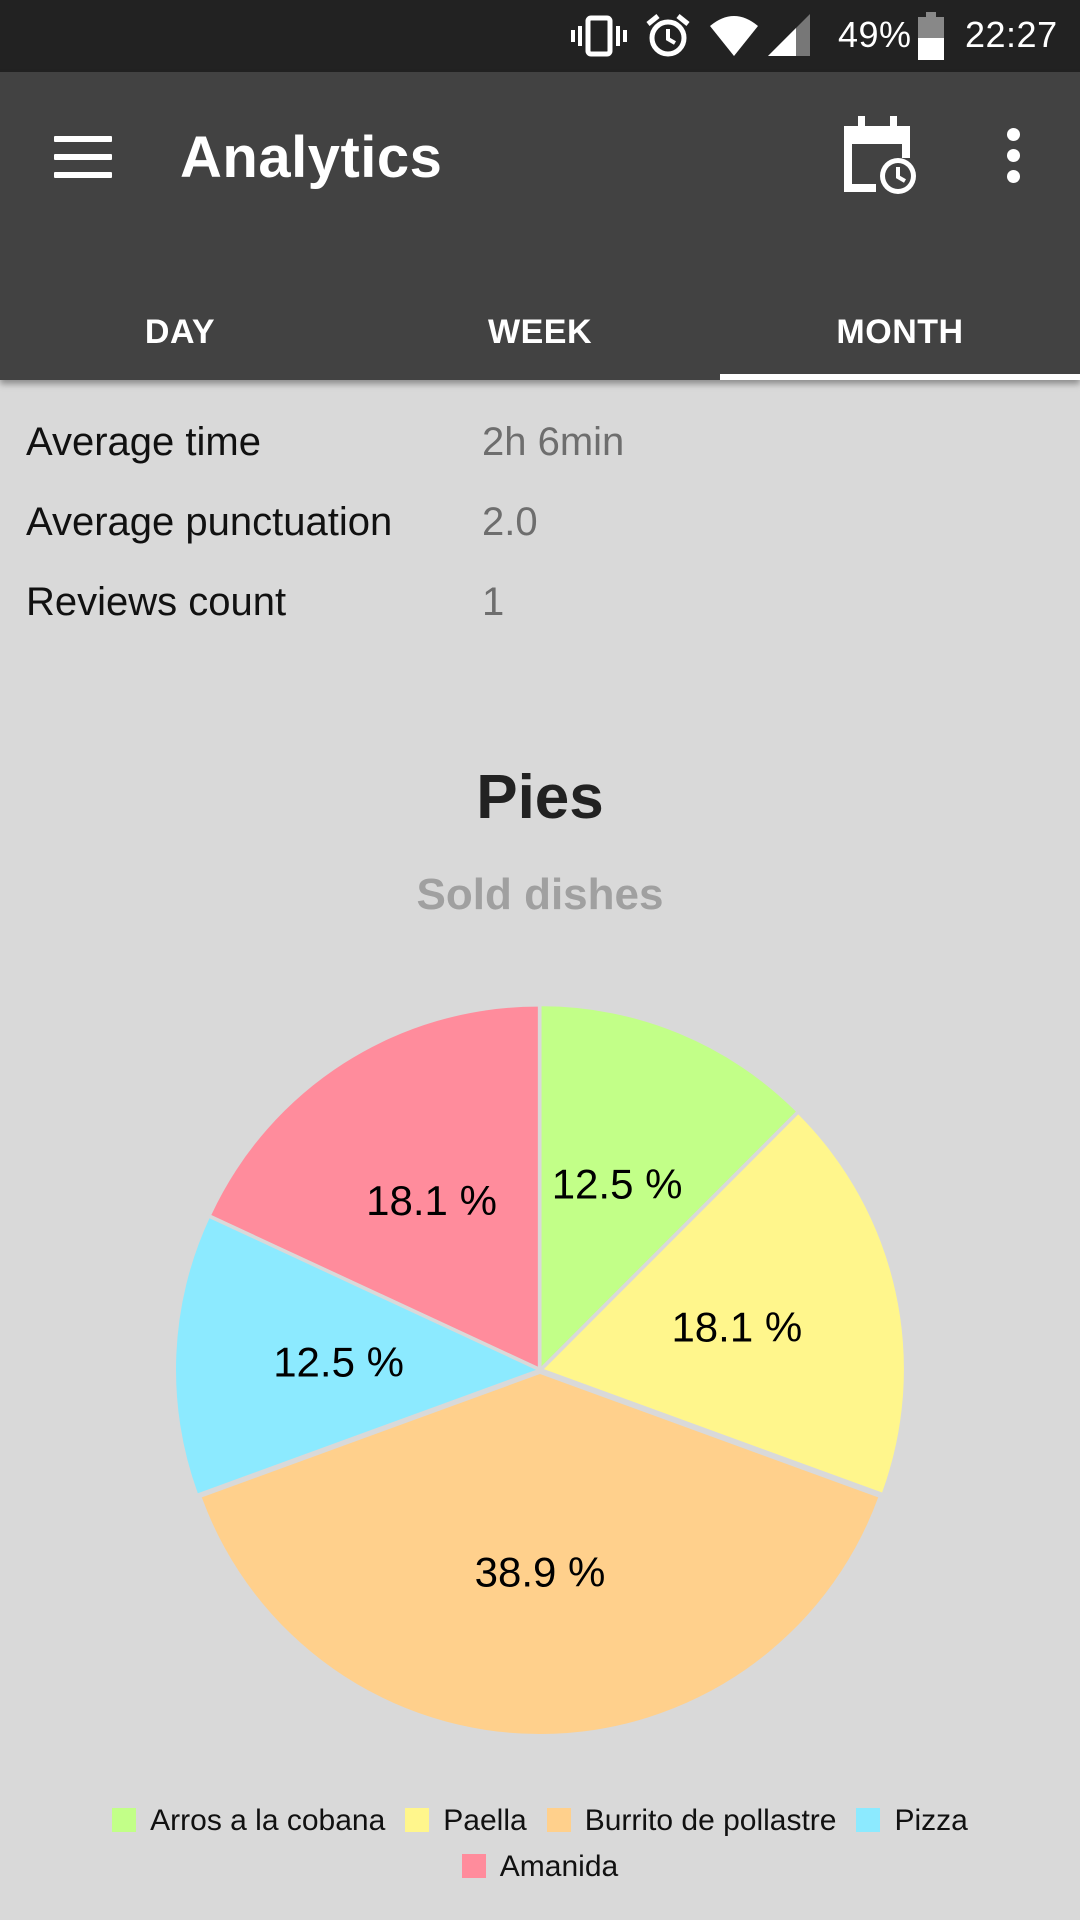 The height and width of the screenshot is (1920, 1080). Describe the element at coordinates (156, 602) in the screenshot. I see `stat-label: Reviews count` at that location.